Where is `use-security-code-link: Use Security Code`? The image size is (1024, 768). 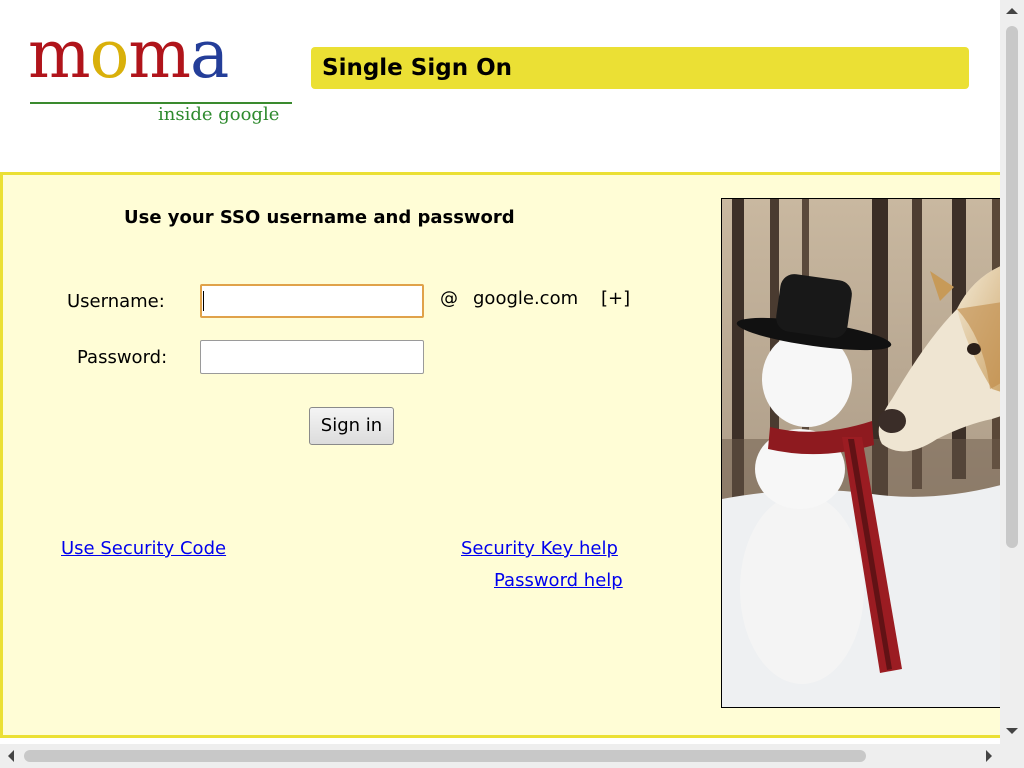 use-security-code-link: Use Security Code is located at coordinates (143, 548).